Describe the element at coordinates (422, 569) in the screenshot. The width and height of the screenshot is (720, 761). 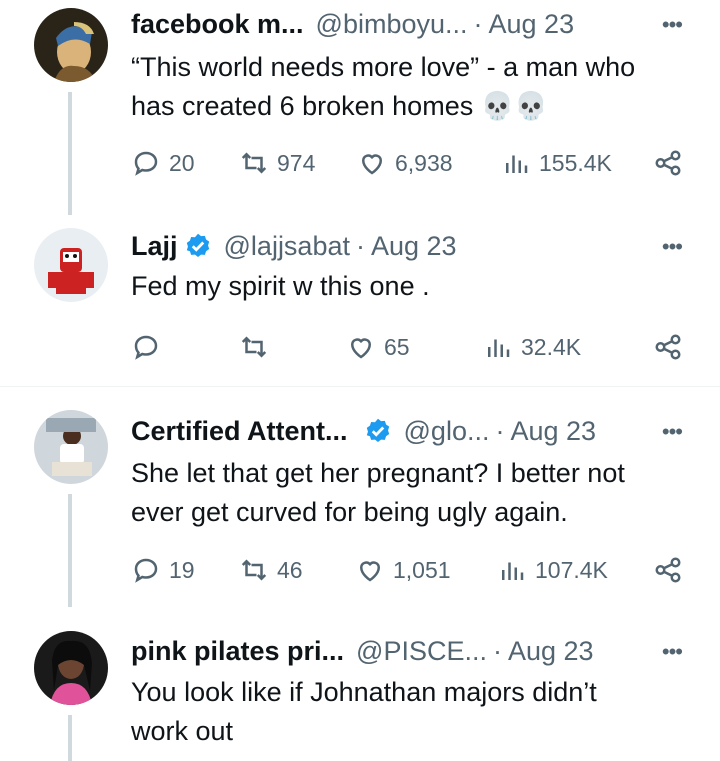
I see `like-count: 1,051` at that location.